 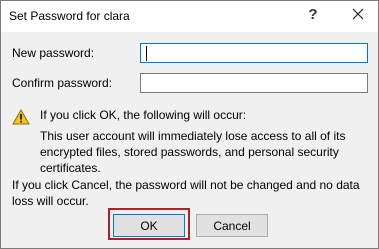 What do you see at coordinates (21, 117) in the screenshot?
I see `warning-icon` at bounding box center [21, 117].